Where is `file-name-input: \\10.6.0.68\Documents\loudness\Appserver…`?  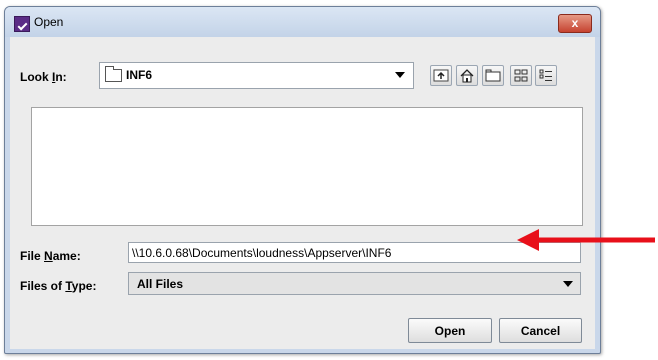 file-name-input: \\10.6.0.68\Documents\loudness\Appserver… is located at coordinates (354, 252).